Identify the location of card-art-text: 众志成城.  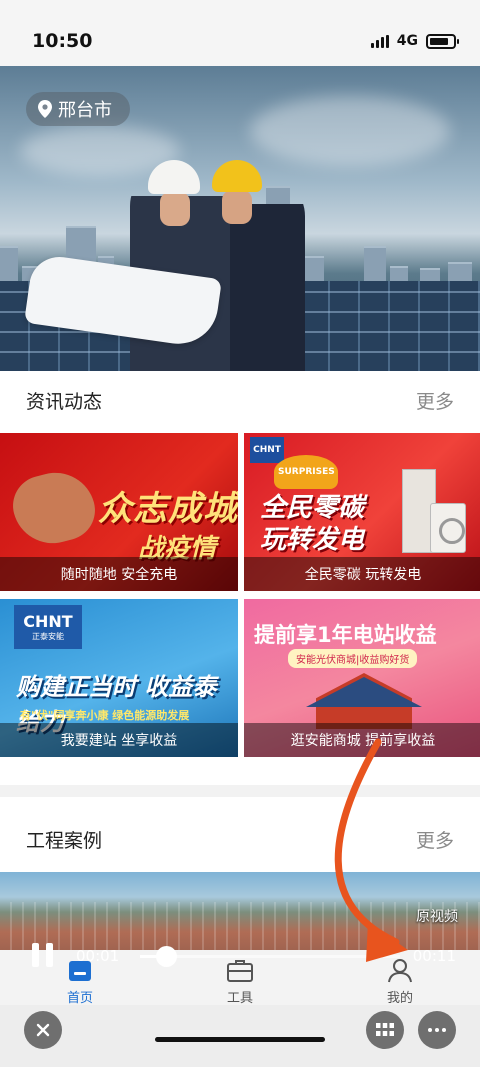
(168, 509).